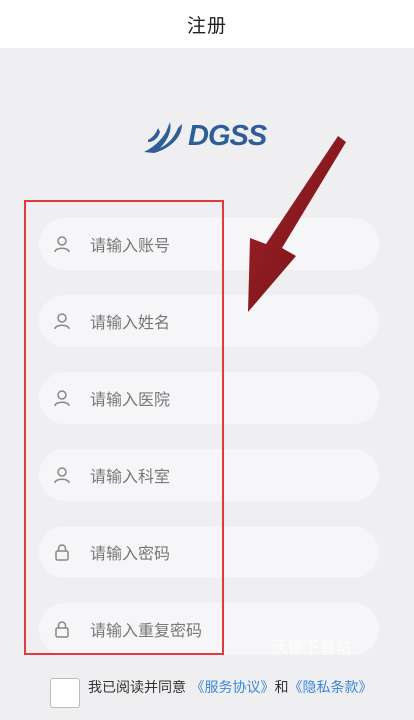  I want to click on hospital-placeholder: 请输入医院, so click(130, 399).